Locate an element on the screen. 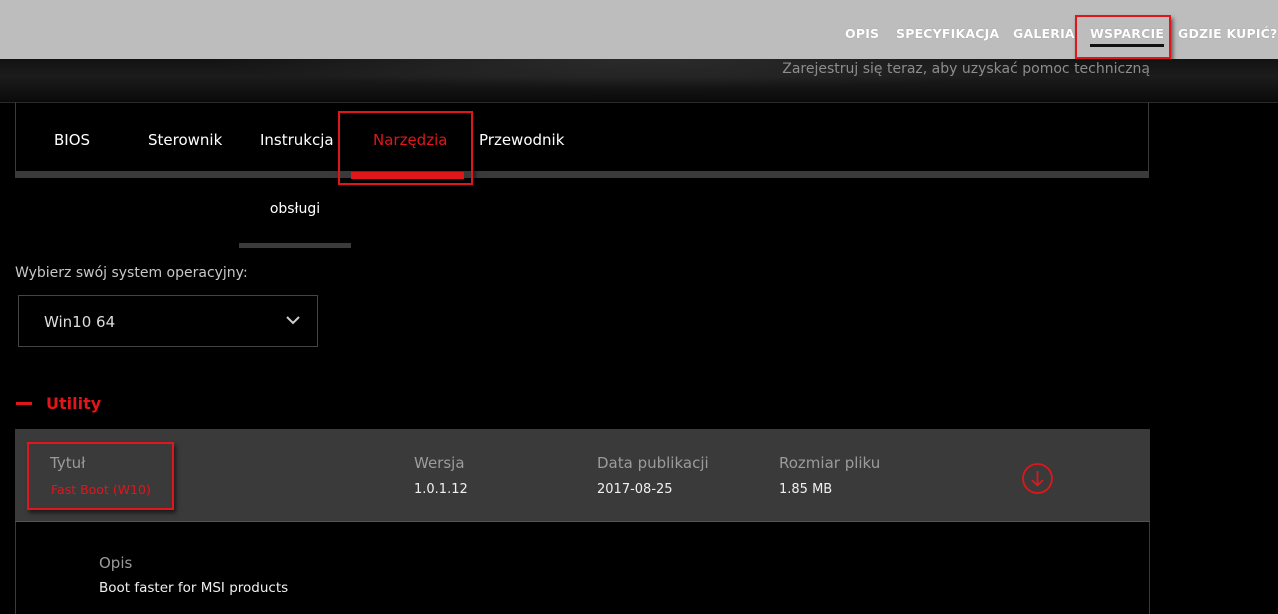  subtab-bar is located at coordinates (295, 245).